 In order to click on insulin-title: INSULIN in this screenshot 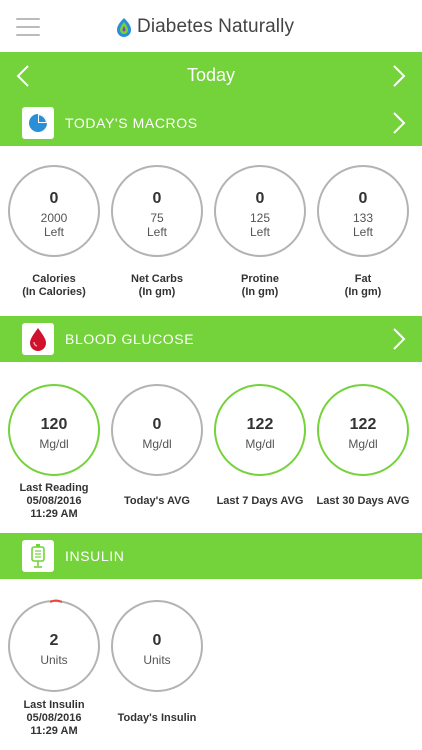, I will do `click(95, 556)`.